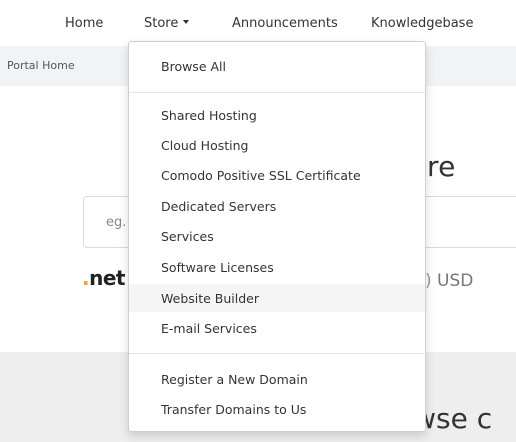  I want to click on menu-item-register-domain: Register a New Domain, so click(277, 379).